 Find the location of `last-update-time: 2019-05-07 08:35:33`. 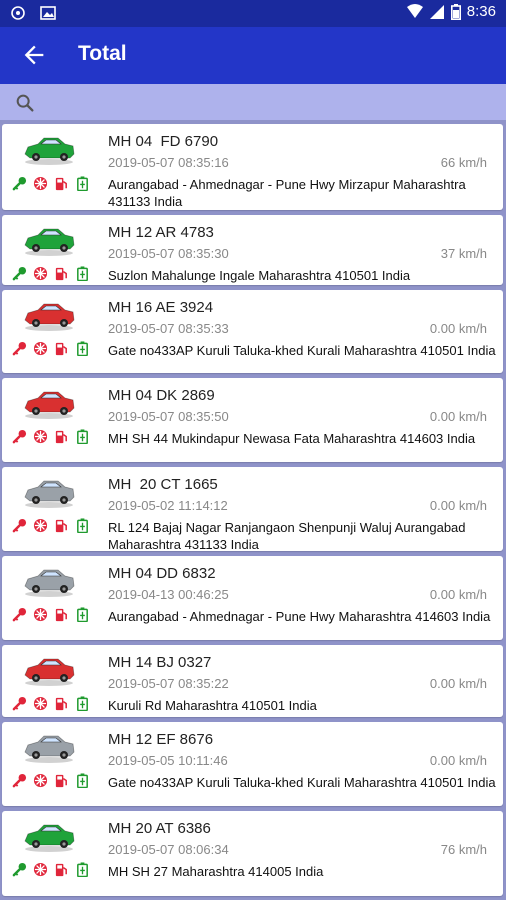

last-update-time: 2019-05-07 08:35:33 is located at coordinates (168, 328).